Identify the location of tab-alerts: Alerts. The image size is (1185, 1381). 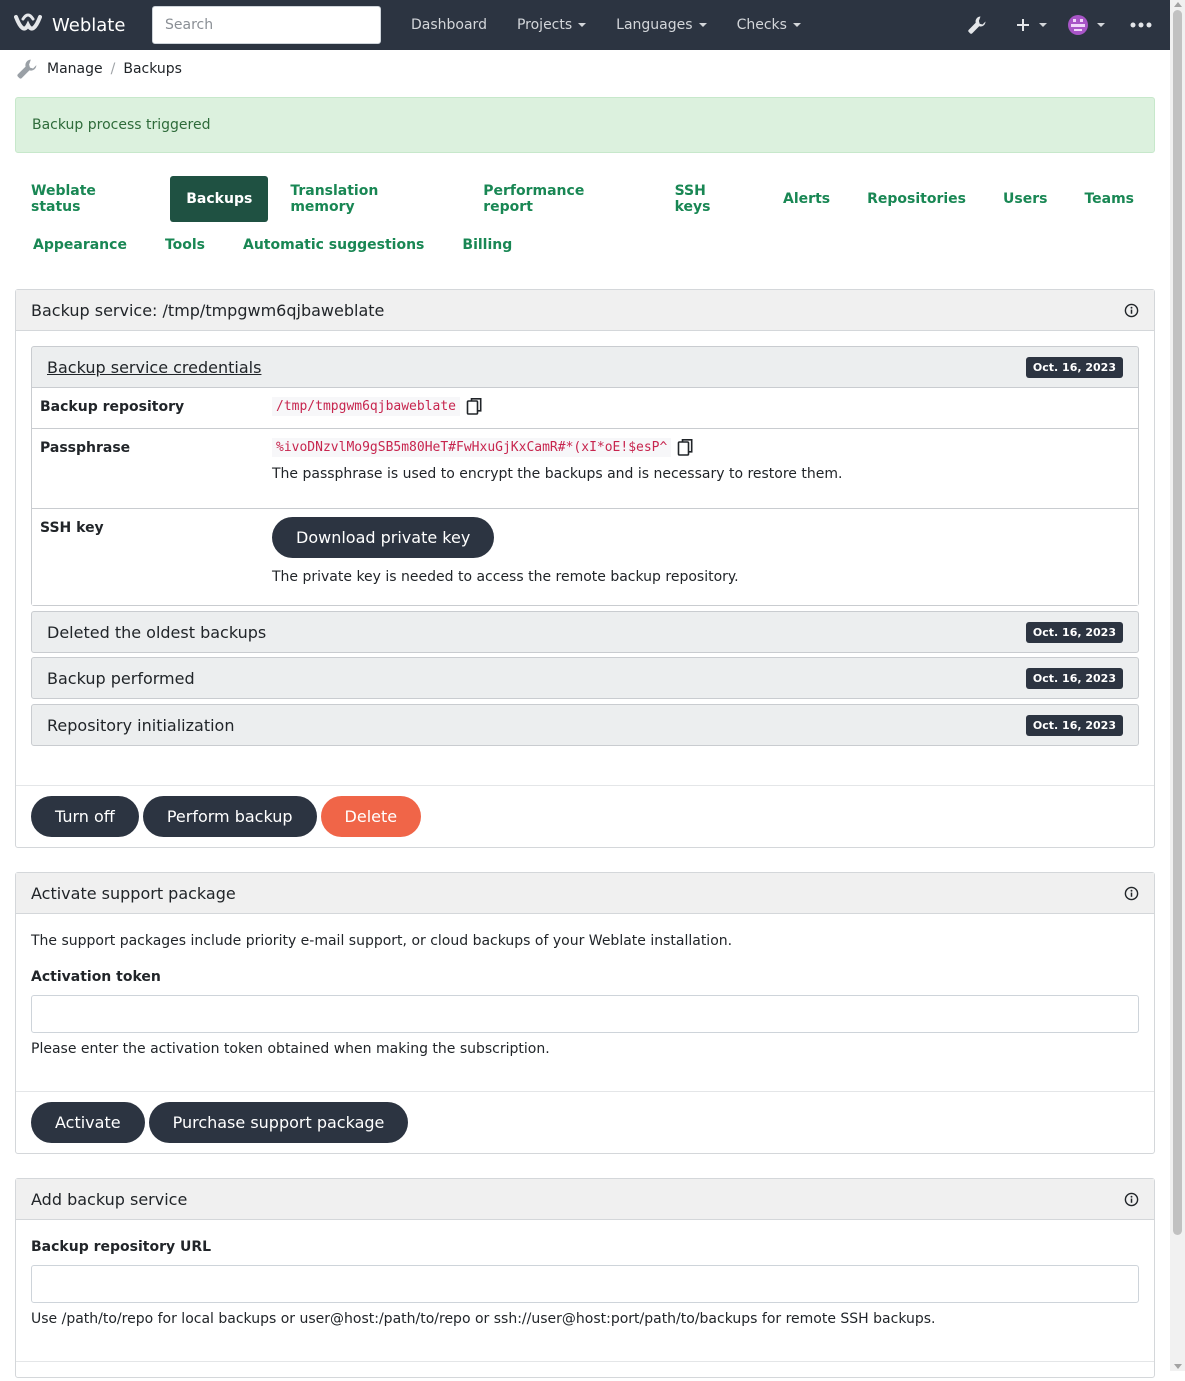
(806, 199).